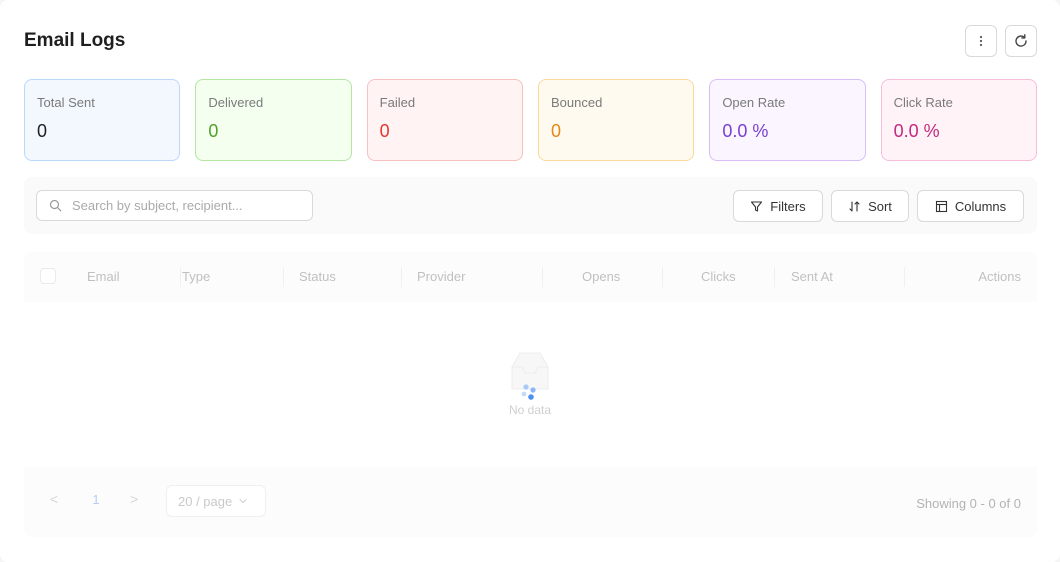  Describe the element at coordinates (530, 205) in the screenshot. I see `table-toolbar: Filters Sort Columns` at that location.